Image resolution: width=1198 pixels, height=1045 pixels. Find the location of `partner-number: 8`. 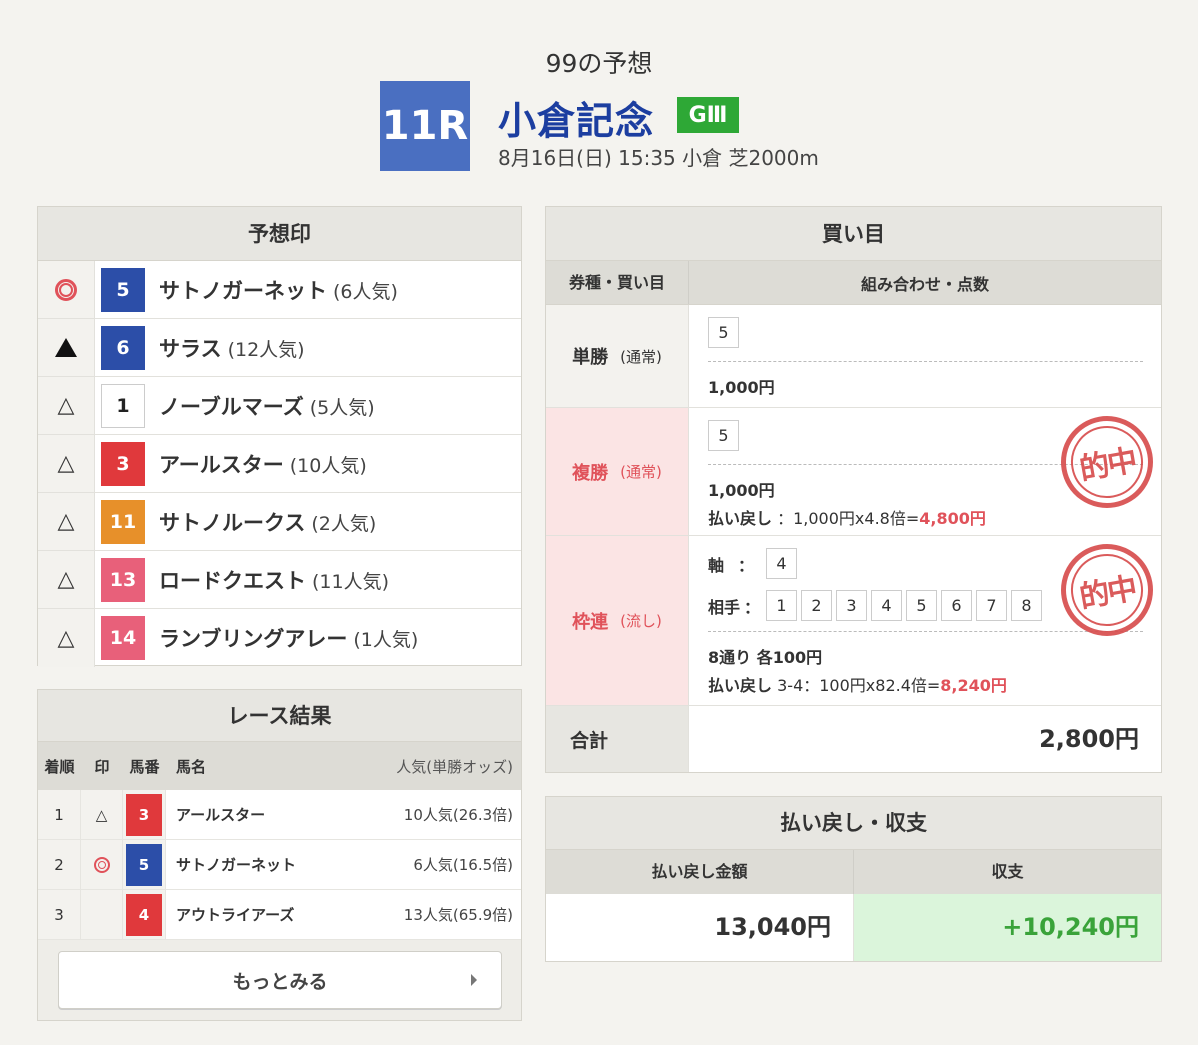

partner-number: 8 is located at coordinates (1026, 605).